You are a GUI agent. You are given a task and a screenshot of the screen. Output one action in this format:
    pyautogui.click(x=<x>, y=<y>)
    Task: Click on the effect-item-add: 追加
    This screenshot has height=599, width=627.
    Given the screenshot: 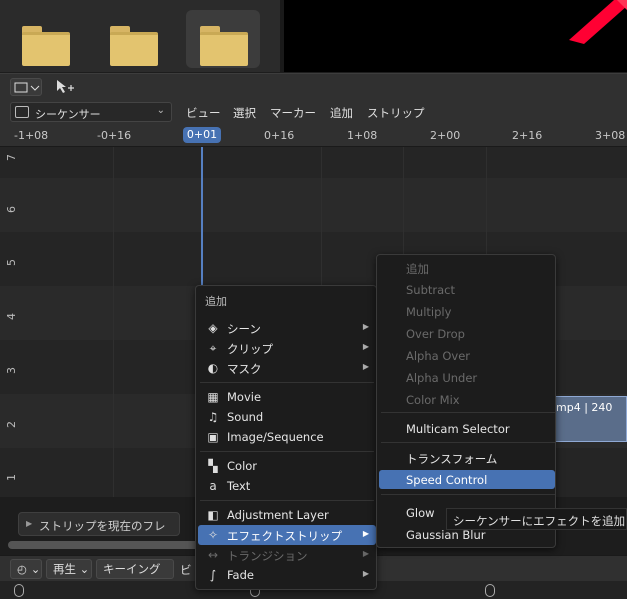 What is the action you would take?
    pyautogui.click(x=467, y=267)
    